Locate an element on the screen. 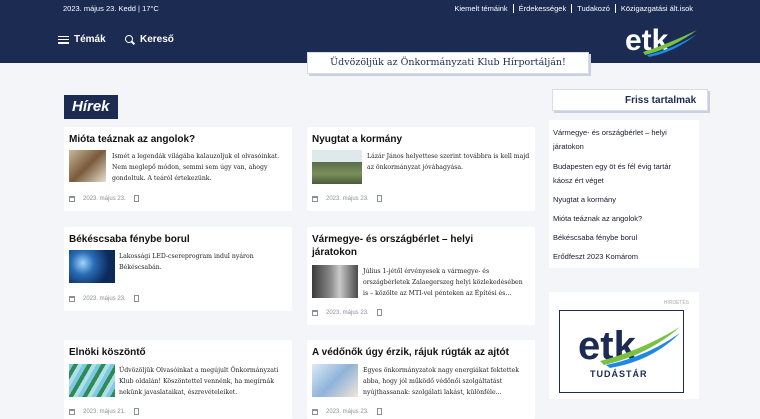 This screenshot has height=419, width=760. topics-menu-button: Témák is located at coordinates (82, 39).